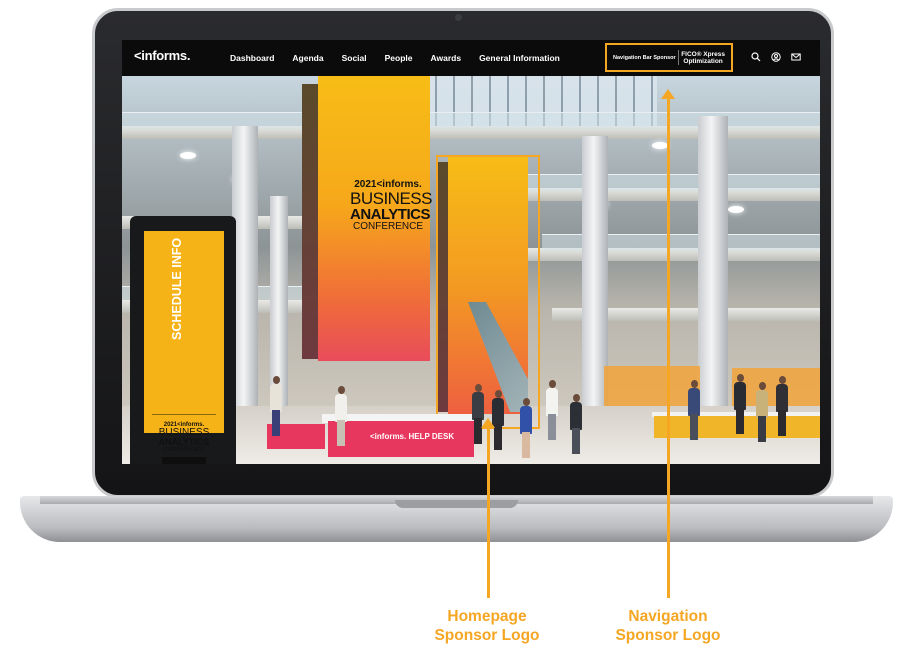 The width and height of the screenshot is (913, 655). I want to click on homepage-arrow-head-icon, so click(488, 423).